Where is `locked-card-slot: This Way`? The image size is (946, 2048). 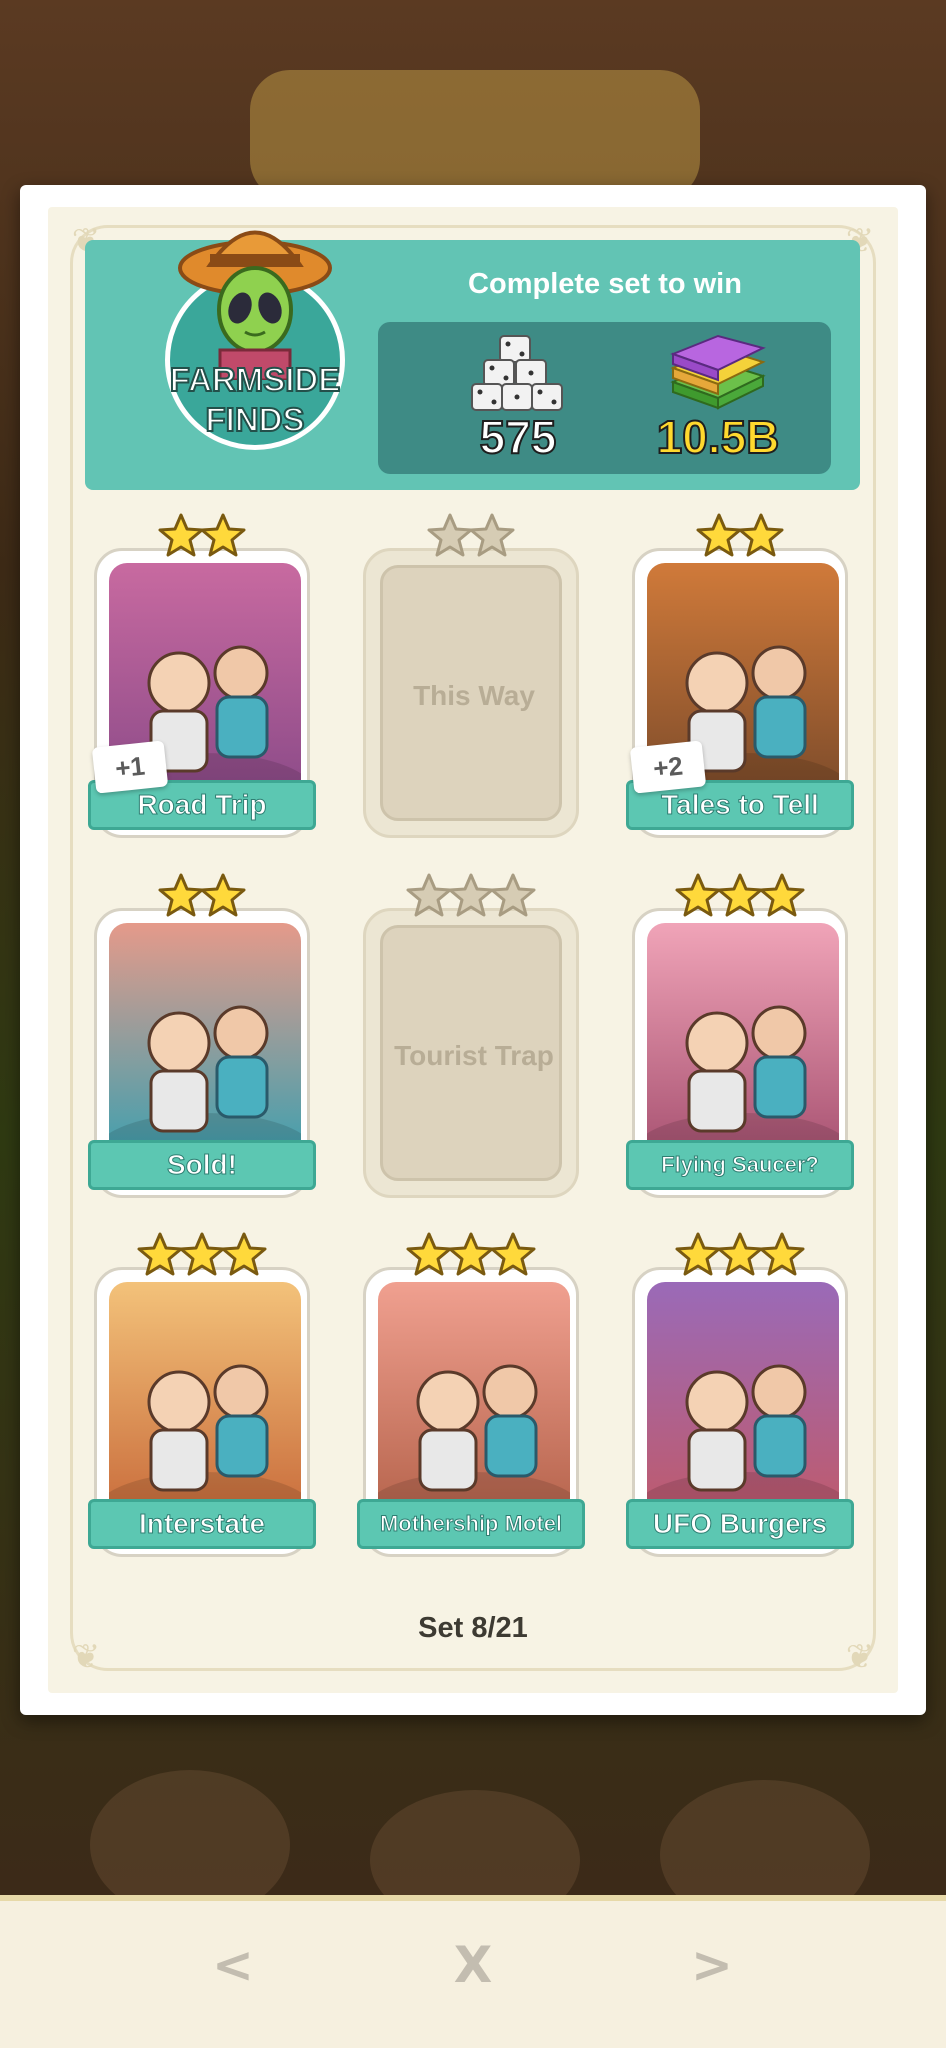
locked-card-slot: This Way is located at coordinates (471, 693).